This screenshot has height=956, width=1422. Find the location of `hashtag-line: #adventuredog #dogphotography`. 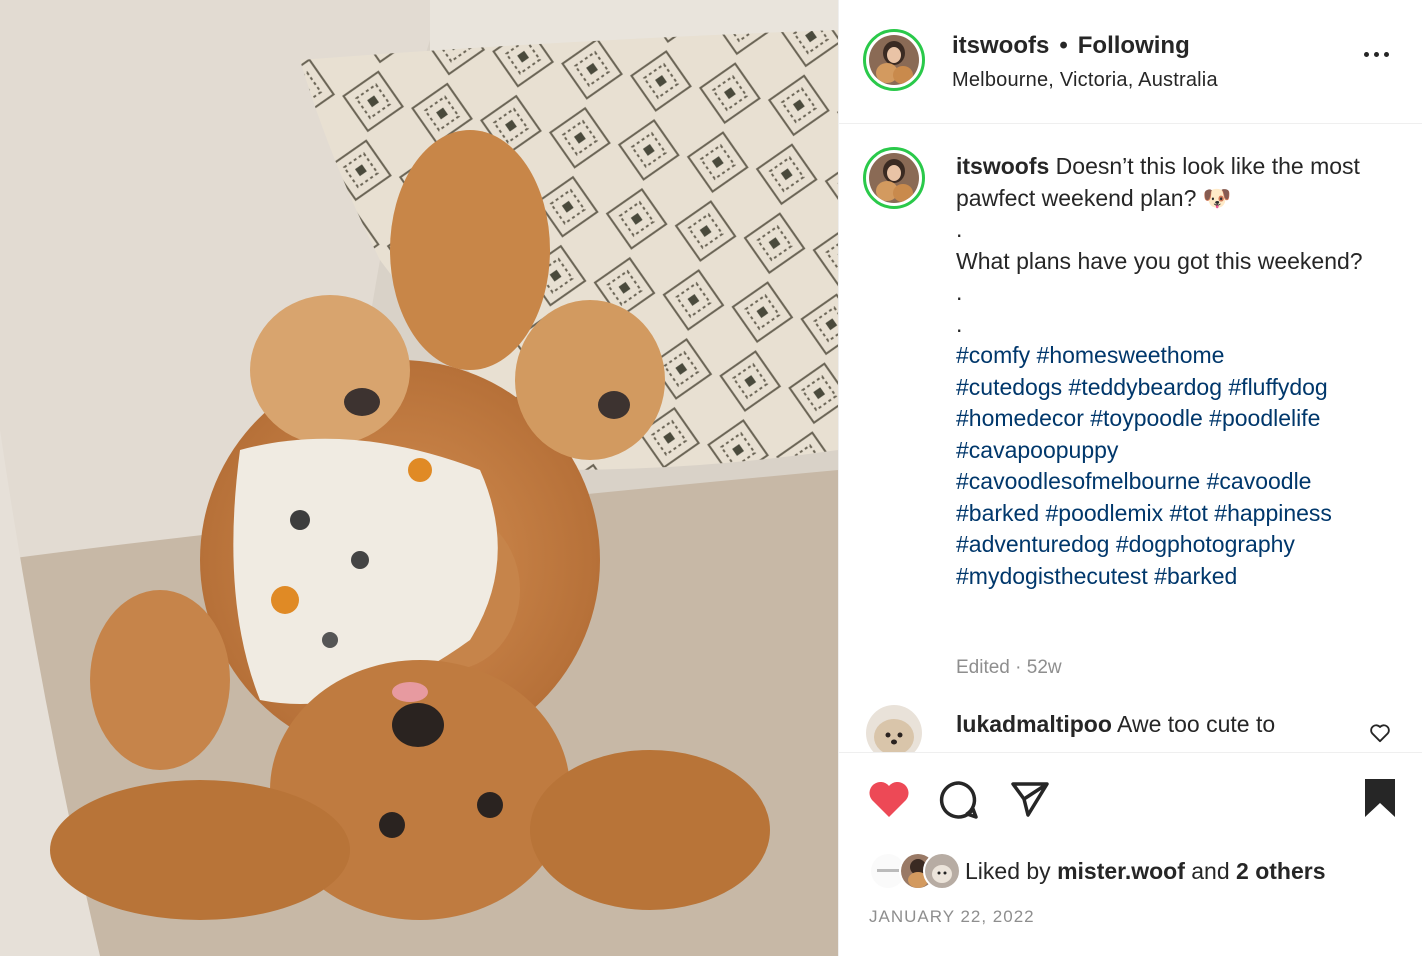

hashtag-line: #adventuredog #dogphotography is located at coordinates (1176, 545).